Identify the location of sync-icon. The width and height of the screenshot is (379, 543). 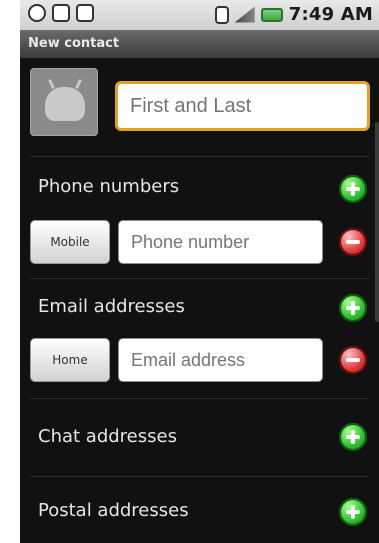
(37, 13).